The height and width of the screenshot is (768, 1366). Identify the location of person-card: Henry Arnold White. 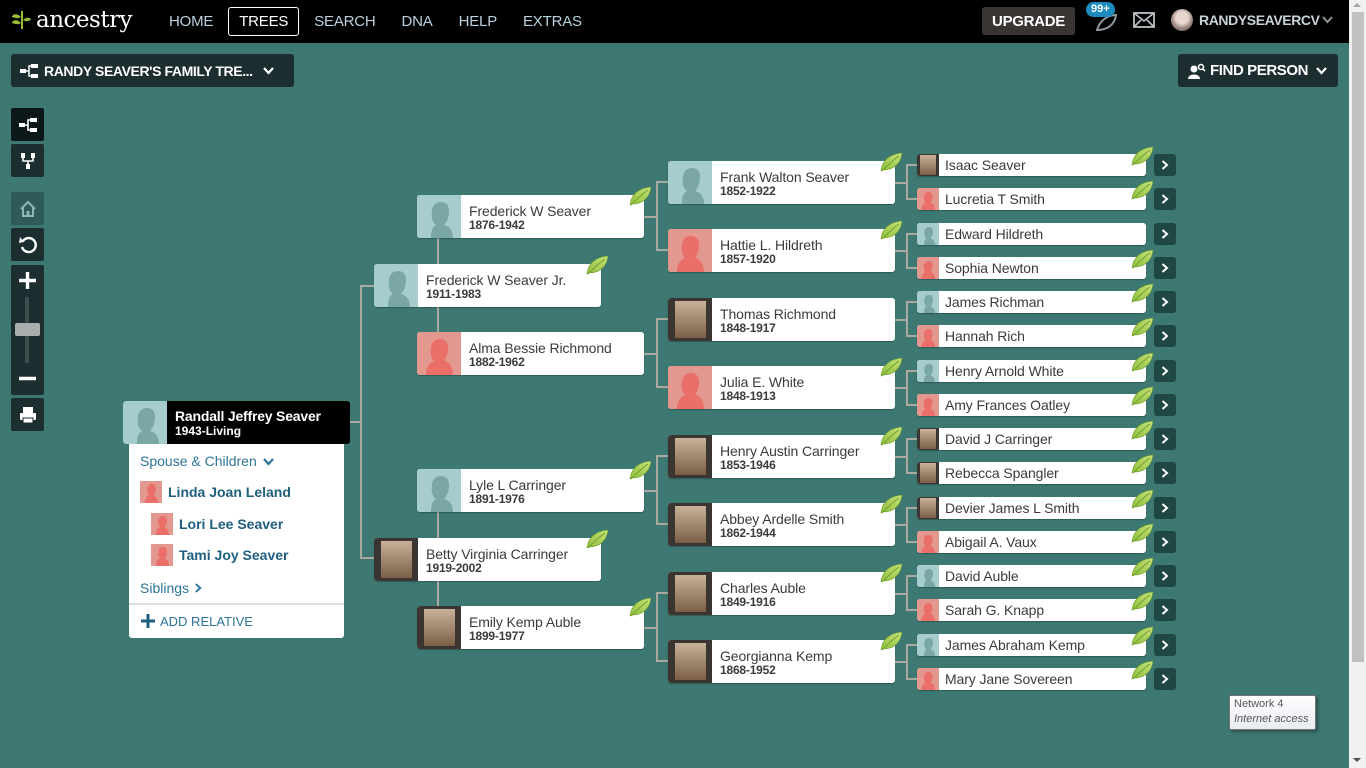
(1035, 367).